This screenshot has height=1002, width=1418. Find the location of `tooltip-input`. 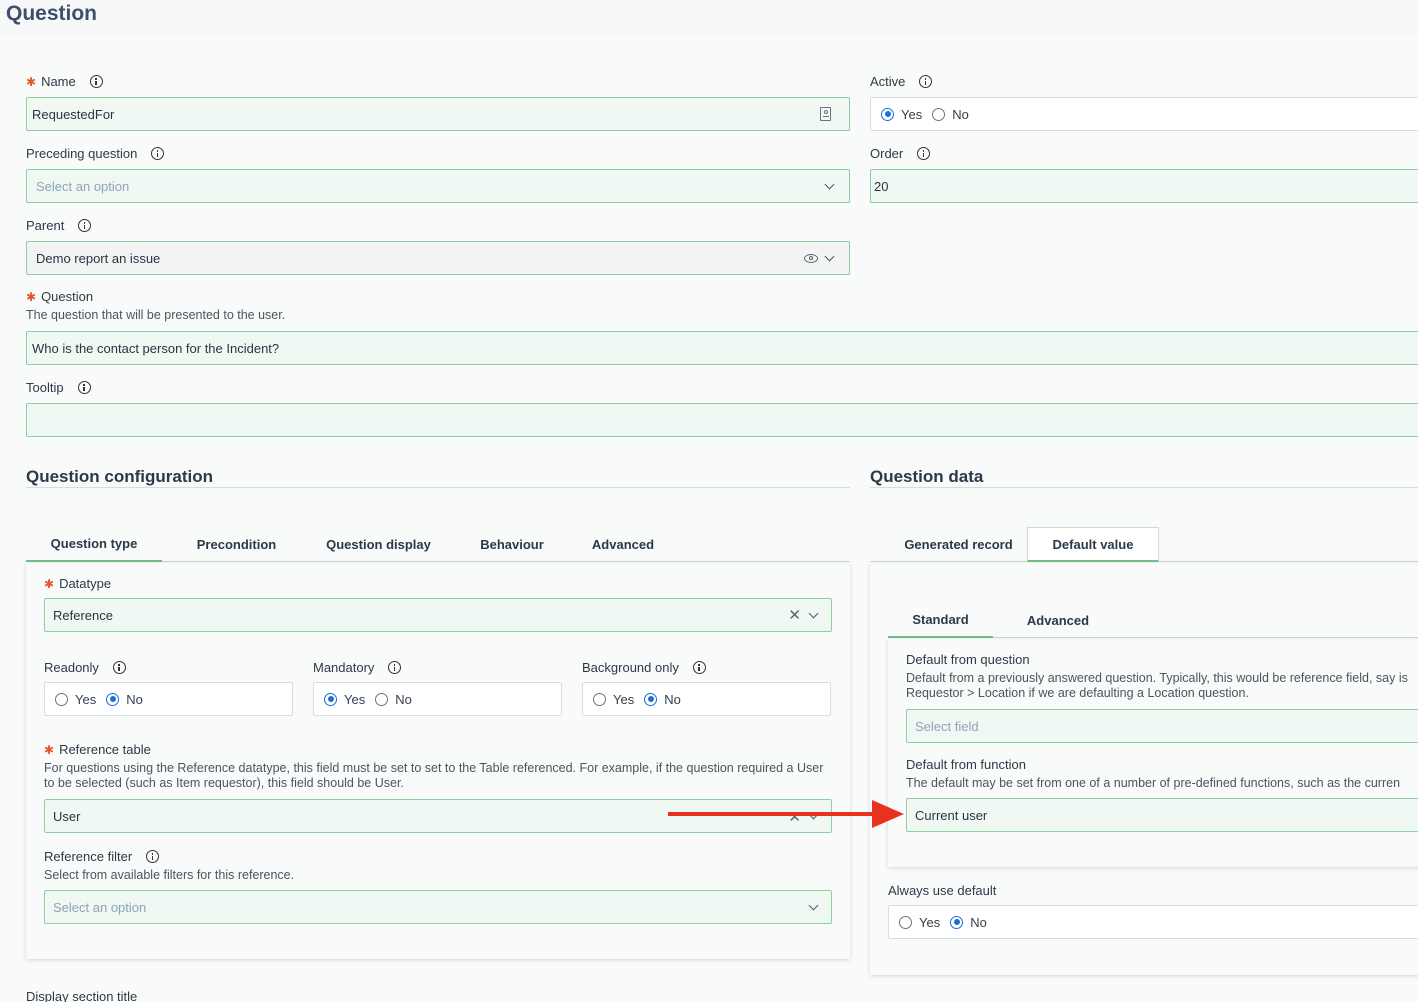

tooltip-input is located at coordinates (722, 420).